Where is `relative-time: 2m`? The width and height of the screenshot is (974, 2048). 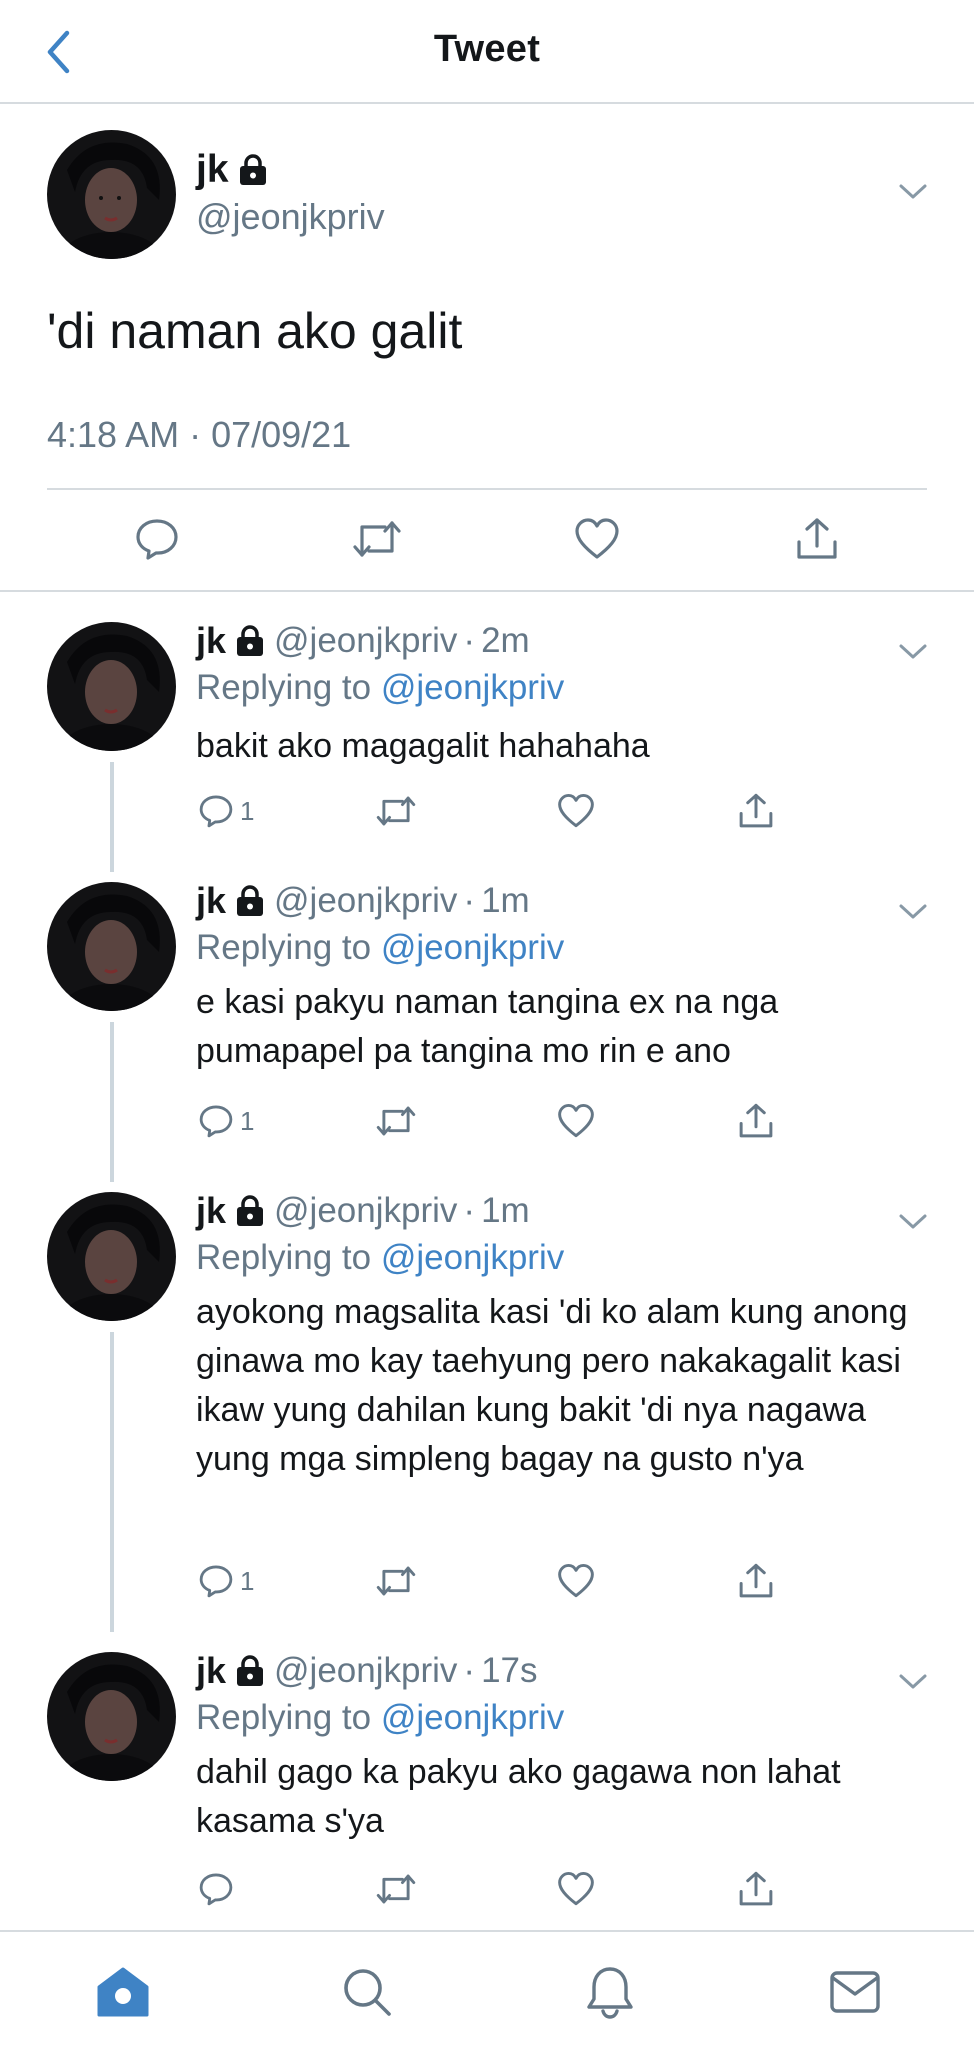 relative-time: 2m is located at coordinates (505, 640).